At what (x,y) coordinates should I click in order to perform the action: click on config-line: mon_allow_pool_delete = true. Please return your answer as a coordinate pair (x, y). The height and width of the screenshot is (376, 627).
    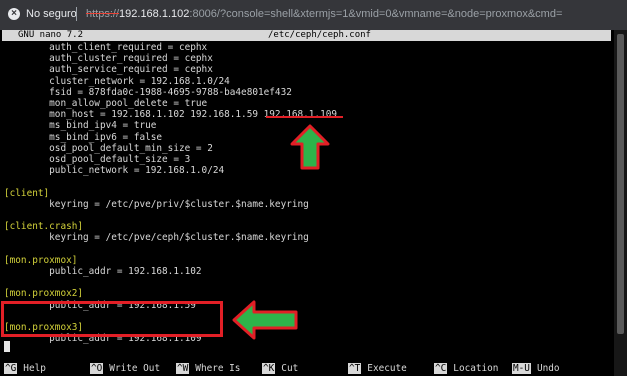
    Looking at the image, I should click on (106, 103).